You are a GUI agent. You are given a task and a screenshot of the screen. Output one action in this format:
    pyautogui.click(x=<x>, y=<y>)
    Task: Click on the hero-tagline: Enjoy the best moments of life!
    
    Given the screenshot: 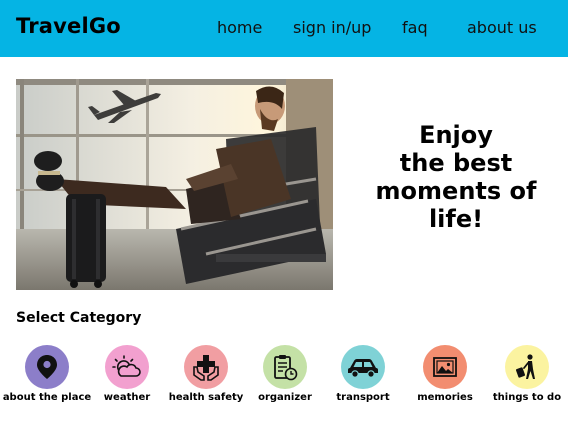 What is the action you would take?
    pyautogui.click(x=456, y=177)
    